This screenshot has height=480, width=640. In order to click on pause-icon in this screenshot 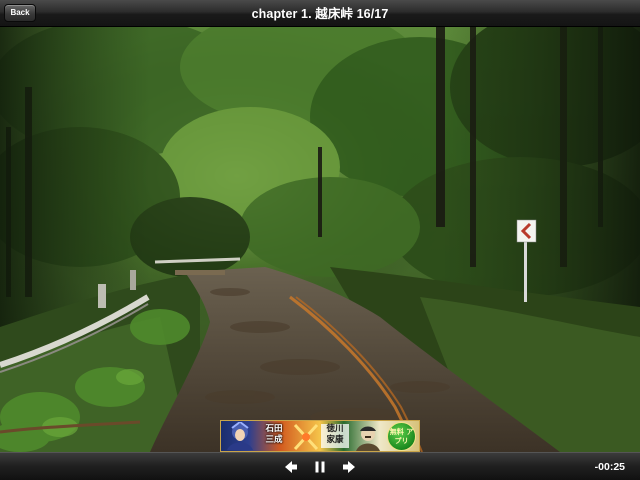, I will do `click(320, 467)`.